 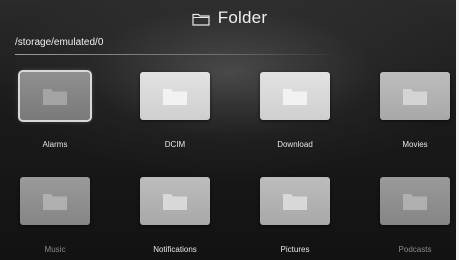 I want to click on header: Folder, so click(x=229, y=18).